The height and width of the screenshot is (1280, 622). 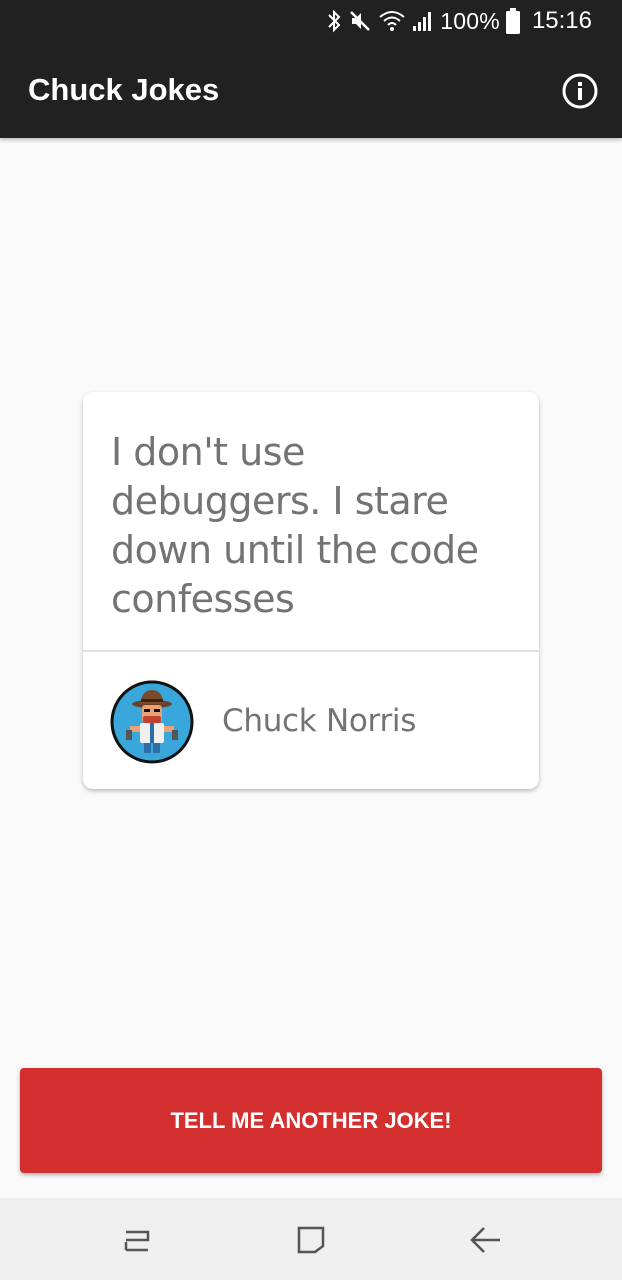 What do you see at coordinates (311, 90) in the screenshot?
I see `app-bar: Chuck Jokes` at bounding box center [311, 90].